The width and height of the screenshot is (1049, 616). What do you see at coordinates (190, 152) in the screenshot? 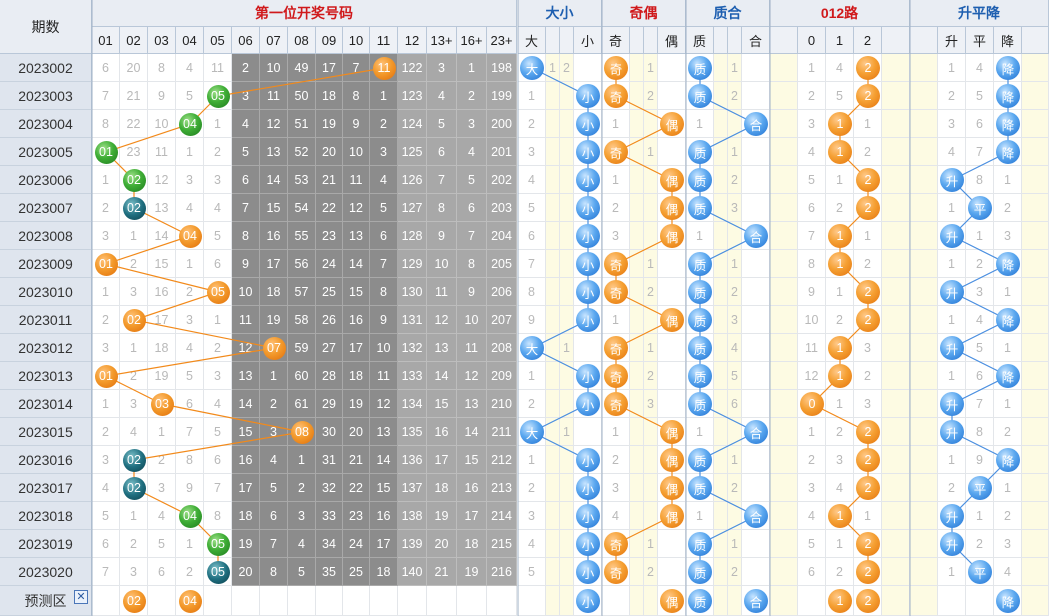
I see `num-cell-04: 1` at bounding box center [190, 152].